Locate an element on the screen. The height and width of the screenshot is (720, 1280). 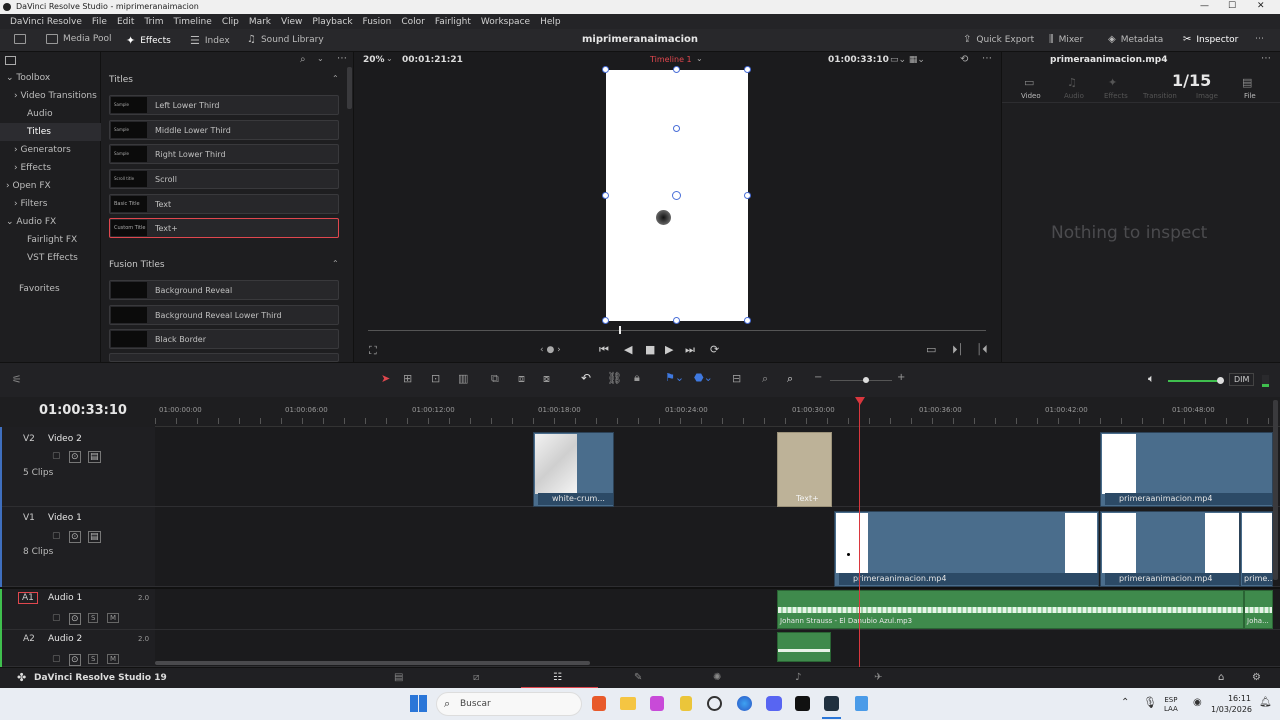
menu-mark: Mark is located at coordinates (260, 22).